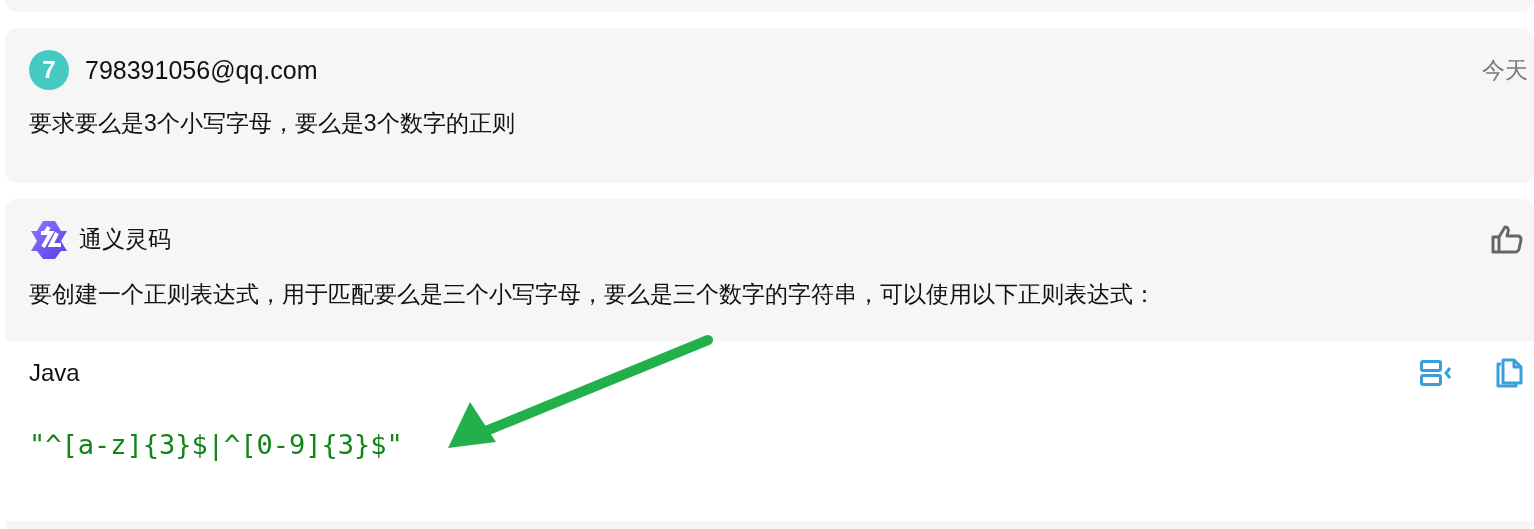  What do you see at coordinates (49, 70) in the screenshot?
I see `user-avatar: 7` at bounding box center [49, 70].